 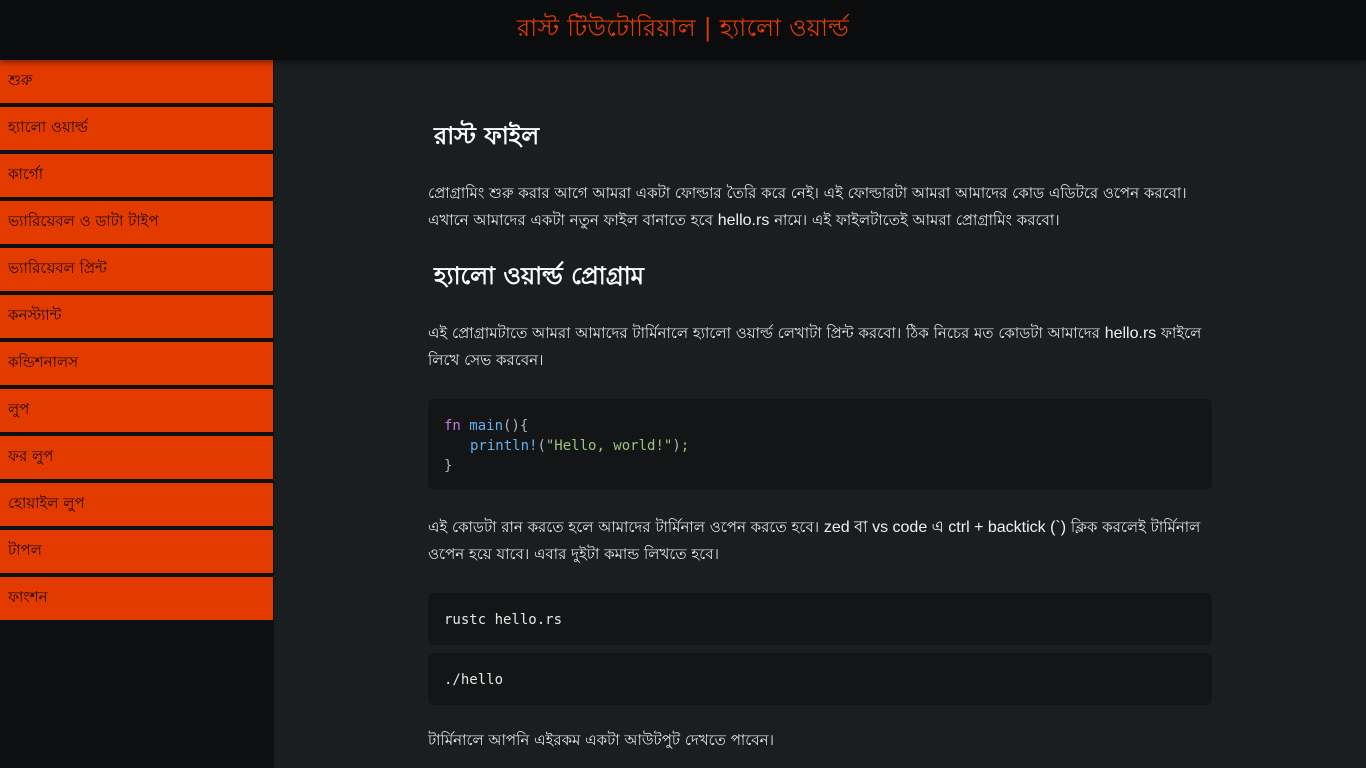 I want to click on sidebar-item-conditionals: কন্ডিশনালস, so click(x=136, y=363).